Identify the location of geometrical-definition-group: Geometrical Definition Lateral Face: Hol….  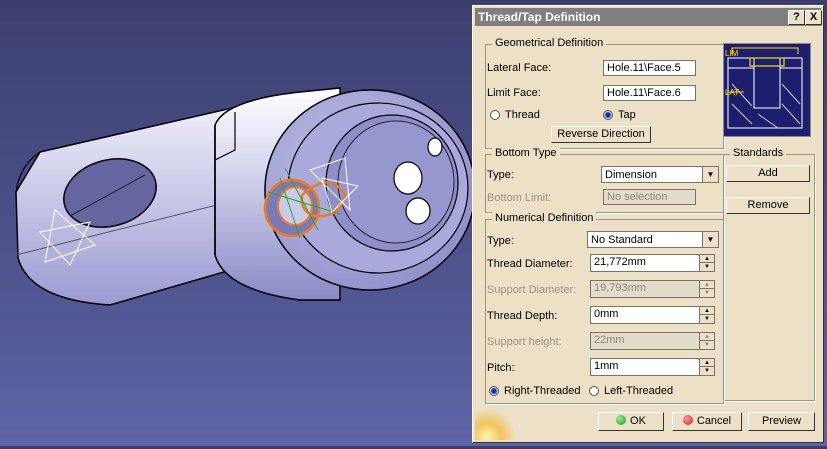
(604, 93).